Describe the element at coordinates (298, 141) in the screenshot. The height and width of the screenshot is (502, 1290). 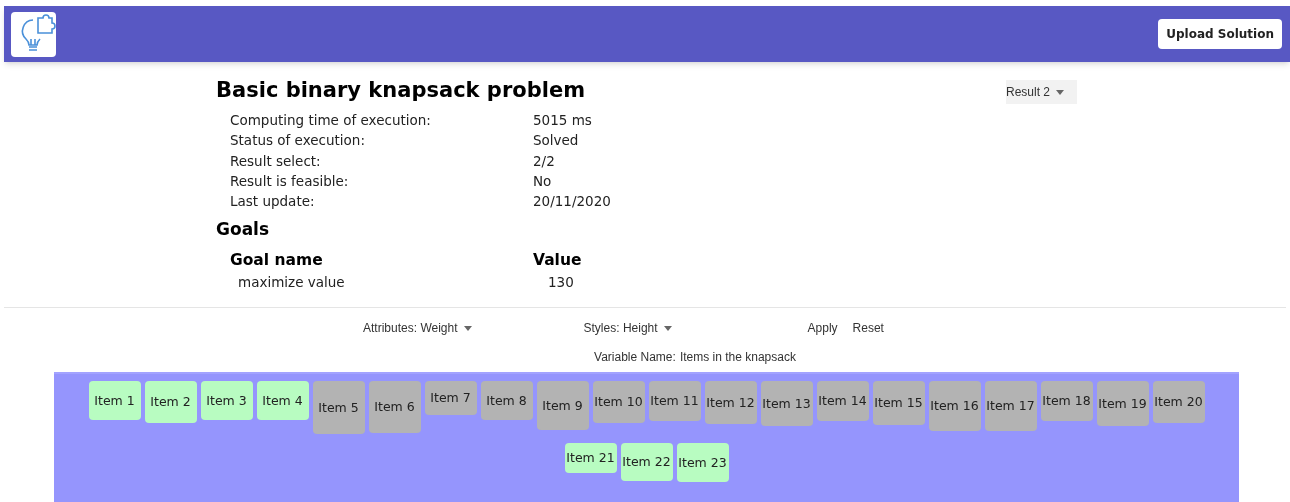
I see `detail-label: Status of execution:` at that location.